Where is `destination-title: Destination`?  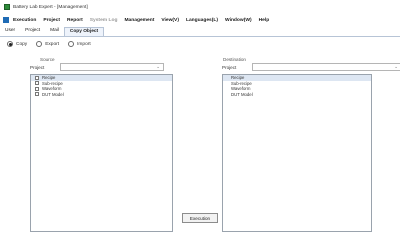 destination-title: Destination is located at coordinates (234, 59).